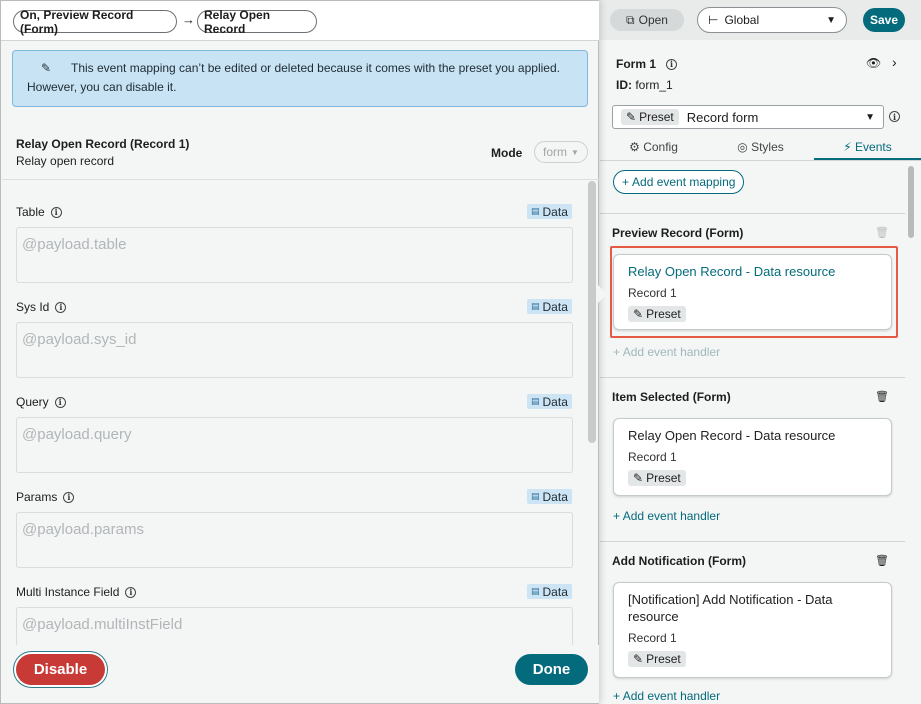  I want to click on tab-config-label: Config, so click(660, 147).